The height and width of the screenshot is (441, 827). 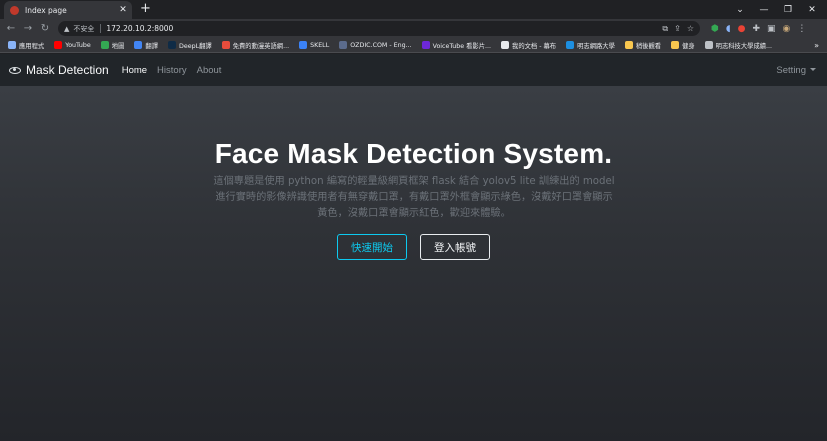 What do you see at coordinates (771, 29) in the screenshot?
I see `side-panel-icon: ▣` at bounding box center [771, 29].